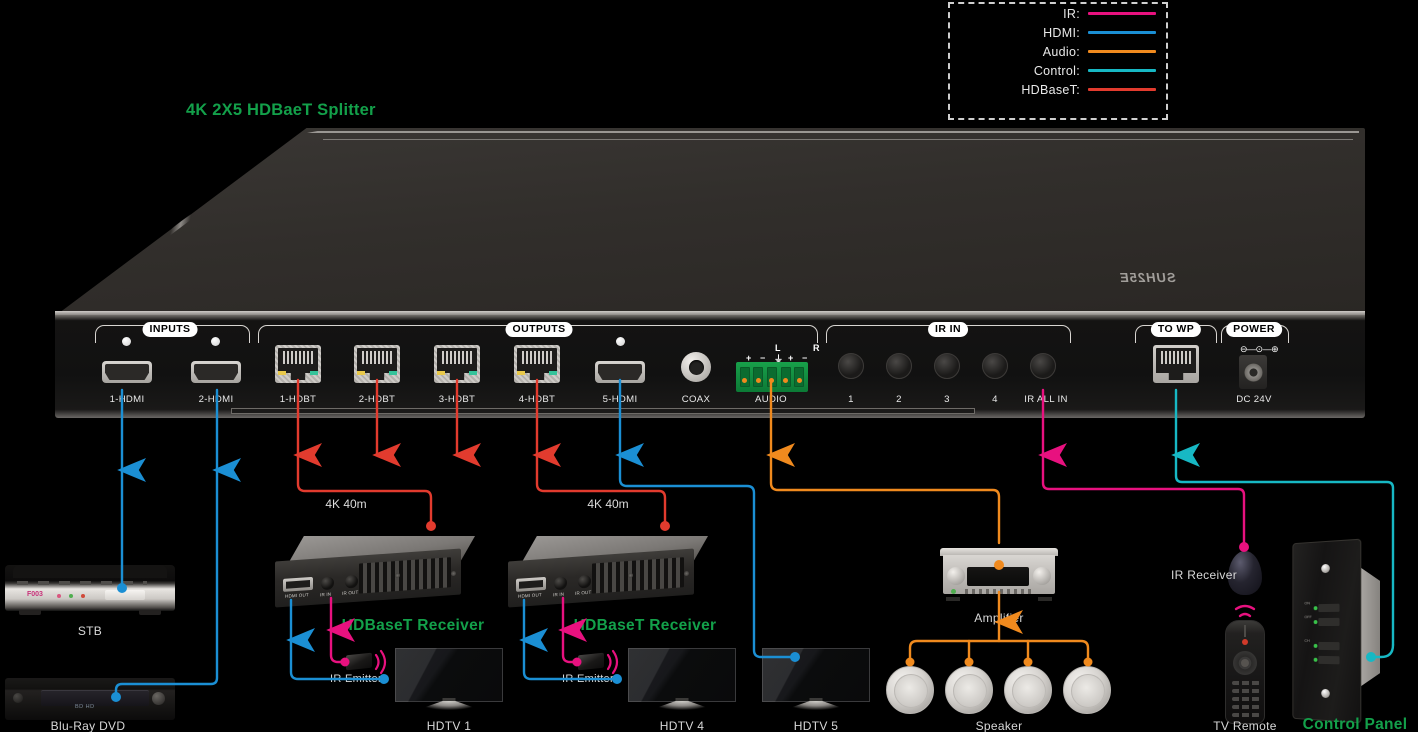  I want to click on port-2-hdmi-input, so click(216, 372).